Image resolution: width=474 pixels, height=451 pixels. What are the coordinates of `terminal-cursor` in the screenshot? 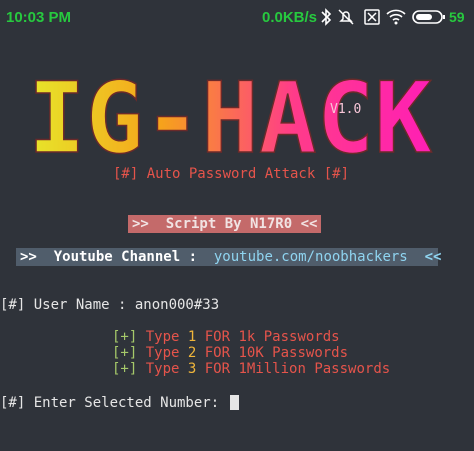 It's located at (234, 402).